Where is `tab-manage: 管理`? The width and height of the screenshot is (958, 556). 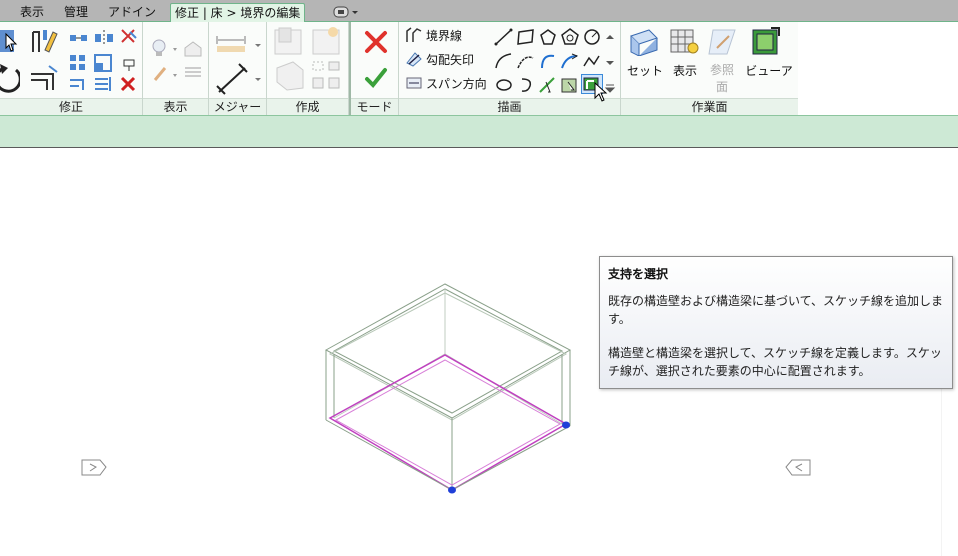
tab-manage: 管理 is located at coordinates (76, 12).